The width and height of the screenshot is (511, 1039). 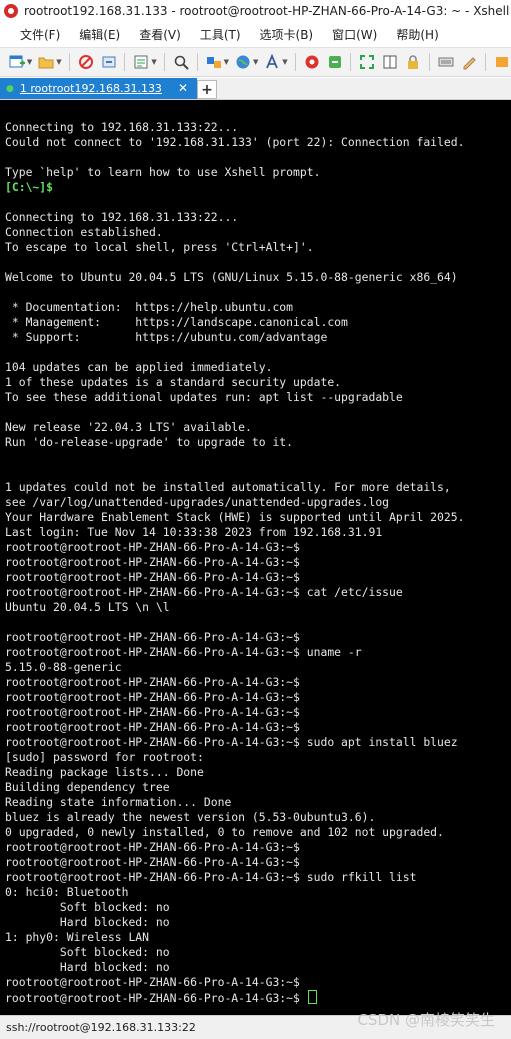 What do you see at coordinates (141, 62) in the screenshot?
I see `properties-icon` at bounding box center [141, 62].